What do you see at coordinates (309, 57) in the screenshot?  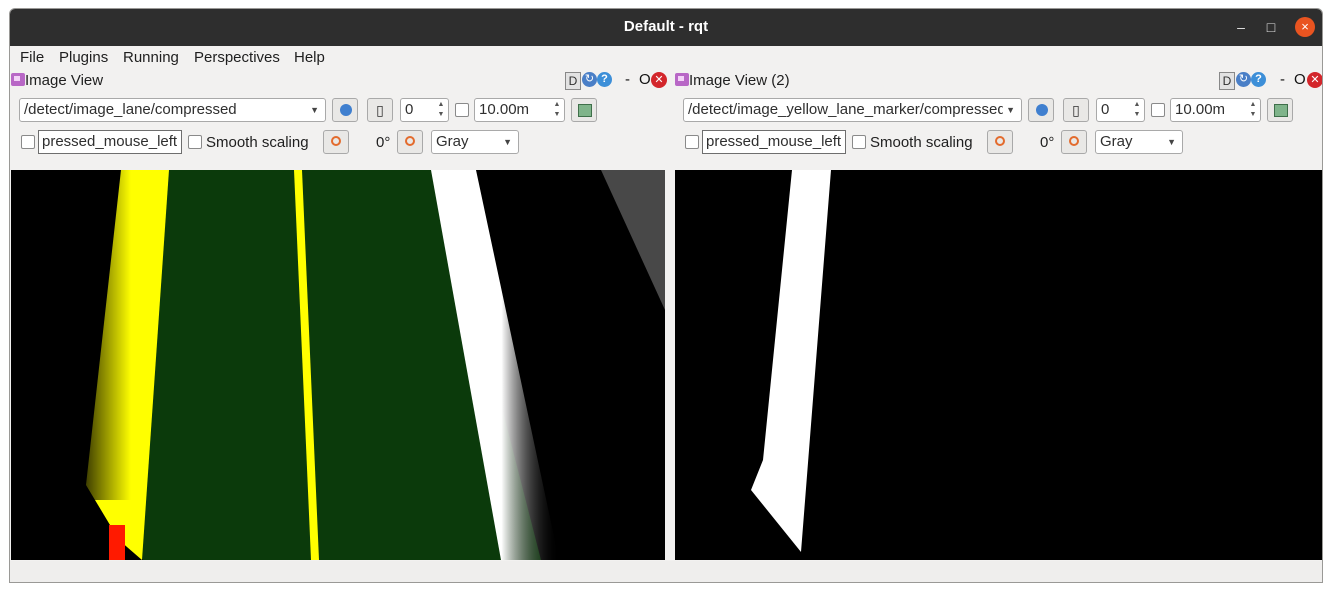 I see `menu-help: Help` at bounding box center [309, 57].